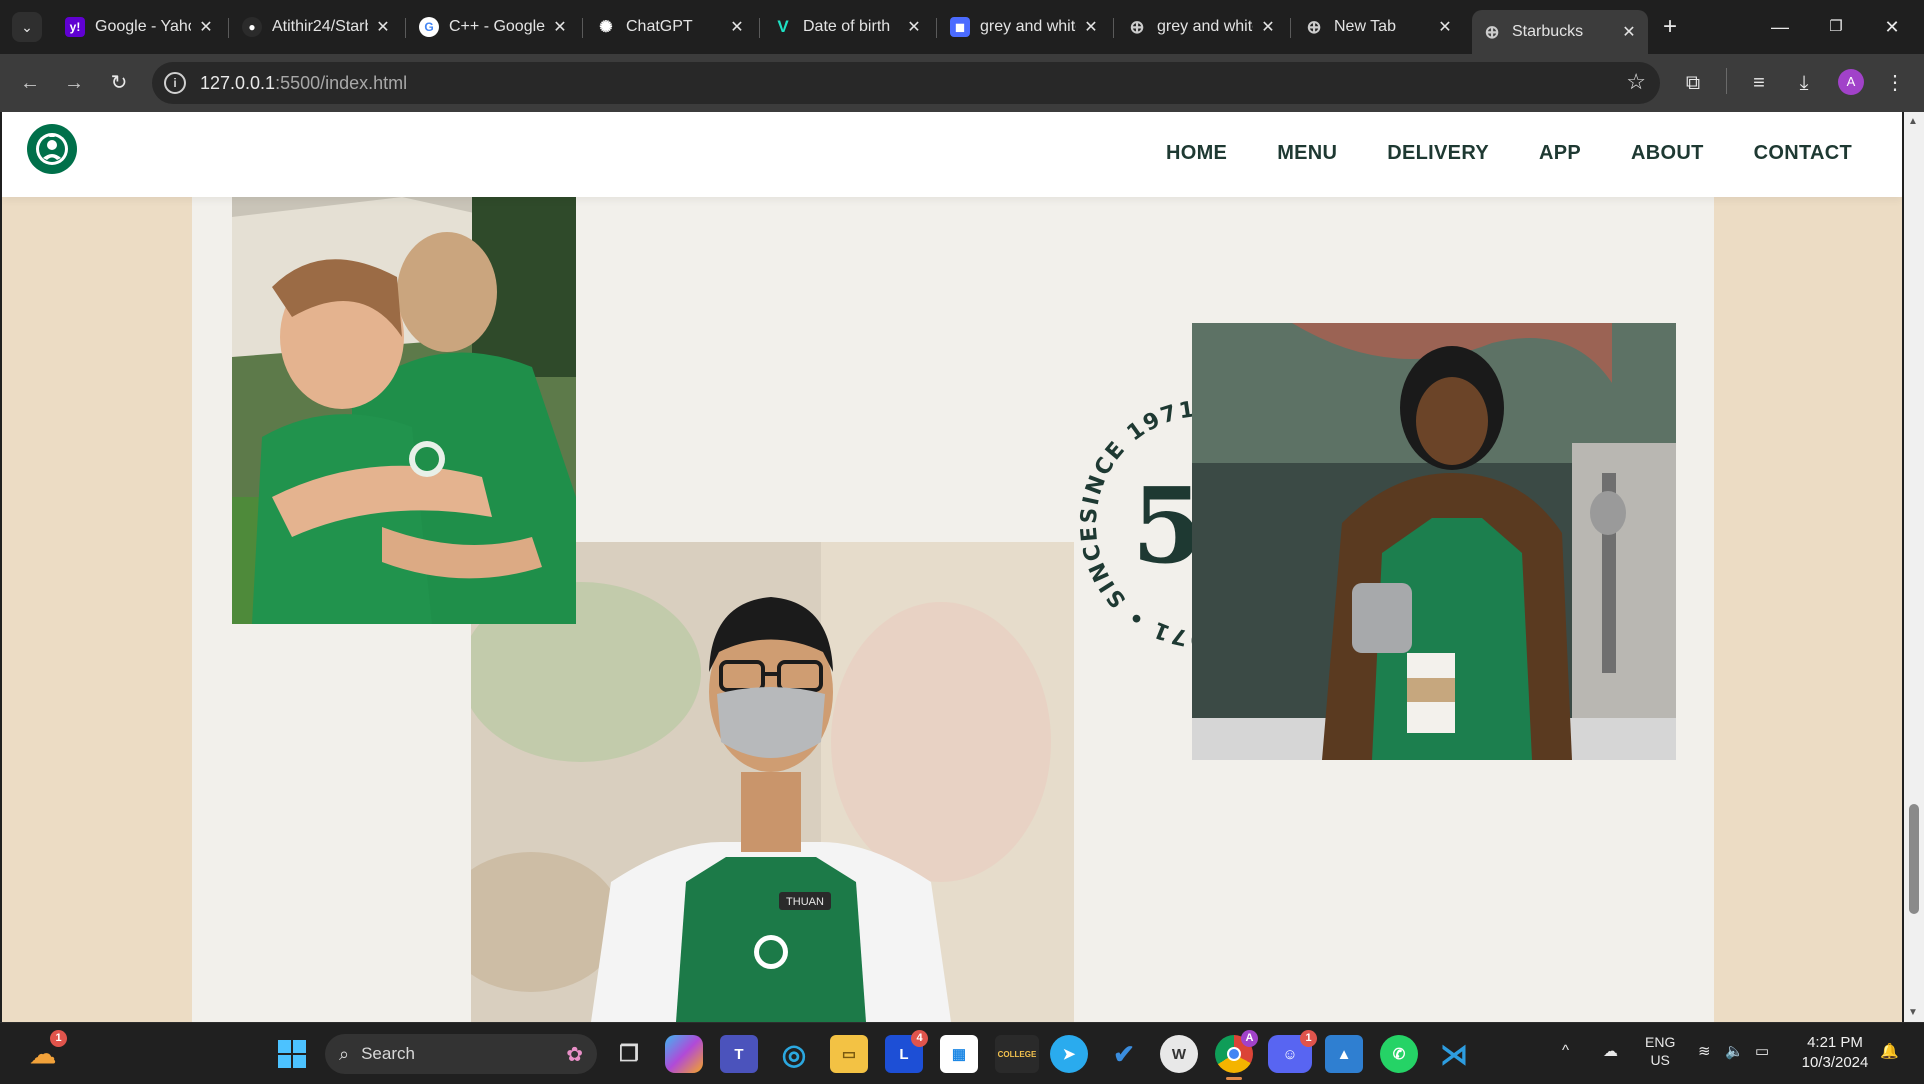  I want to click on checkmark-icon: ✔, so click(1124, 1053).